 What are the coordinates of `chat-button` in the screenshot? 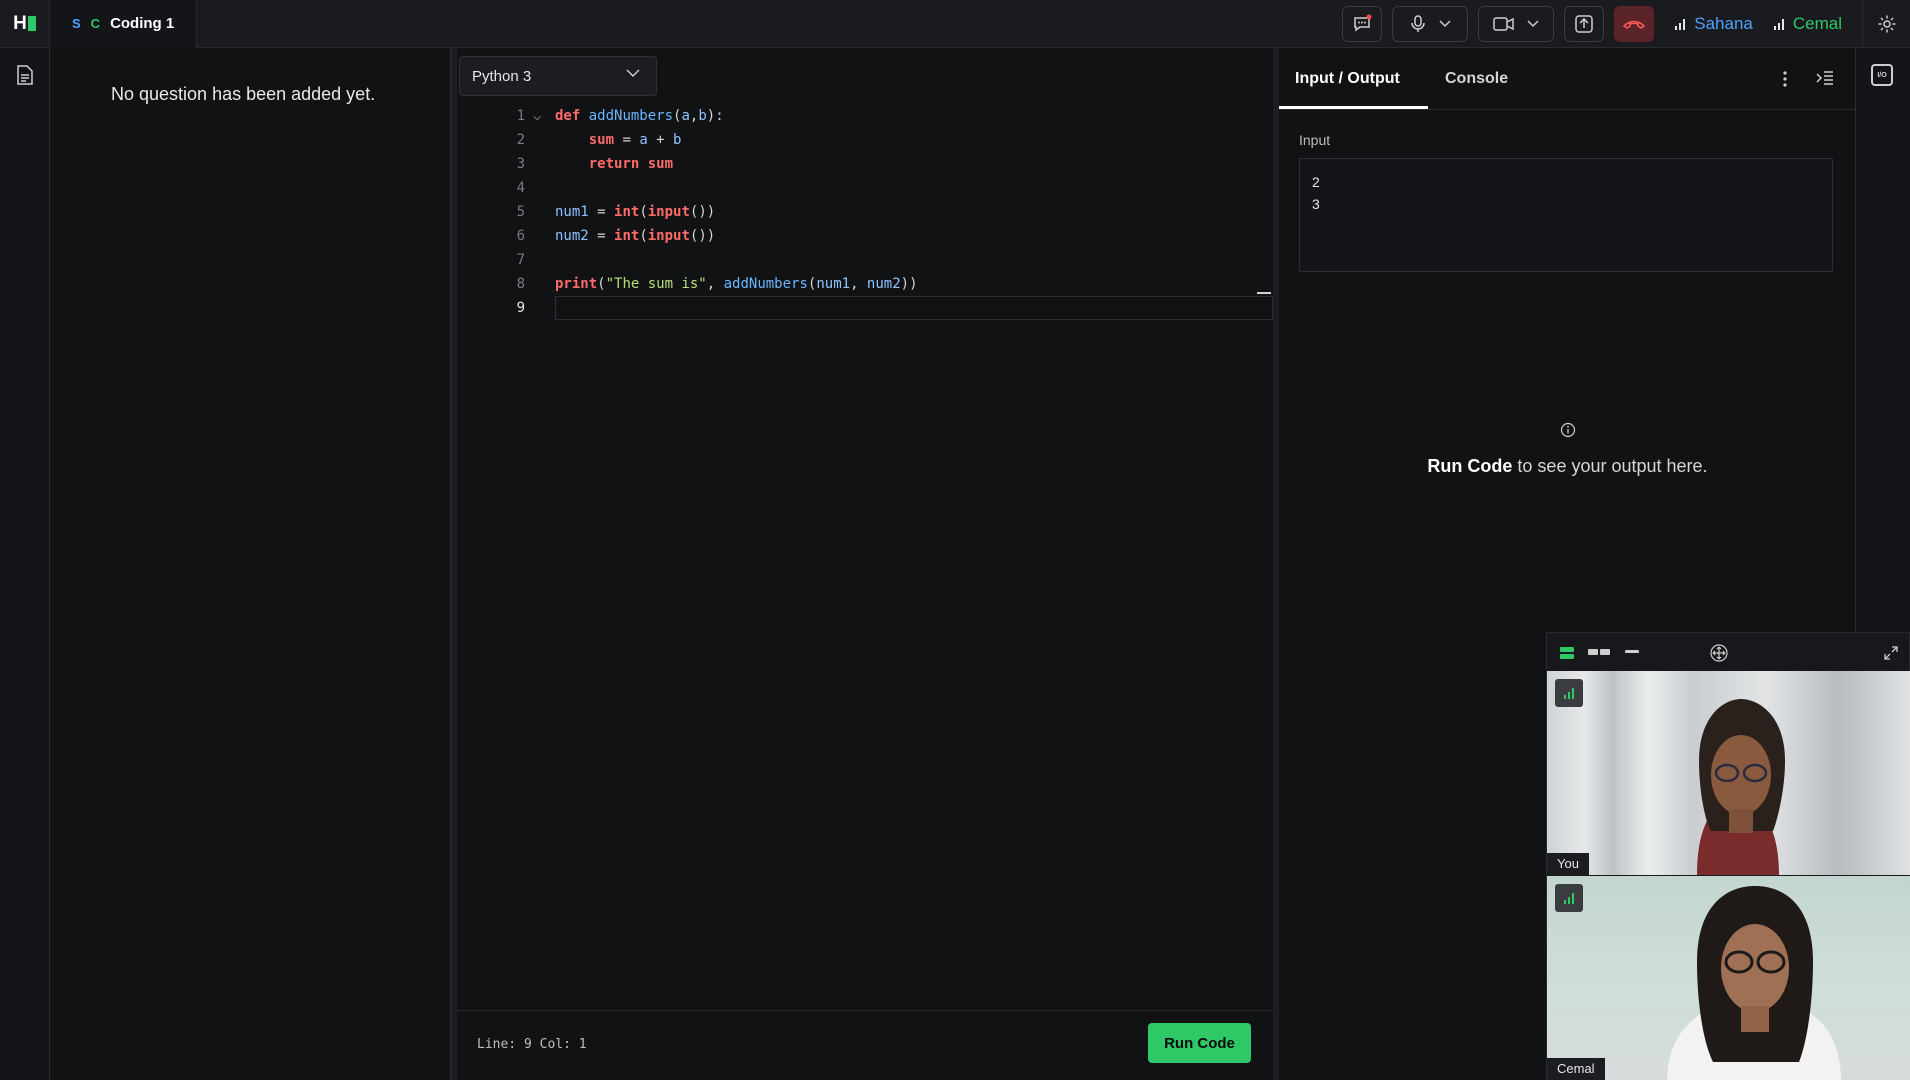 It's located at (1362, 24).